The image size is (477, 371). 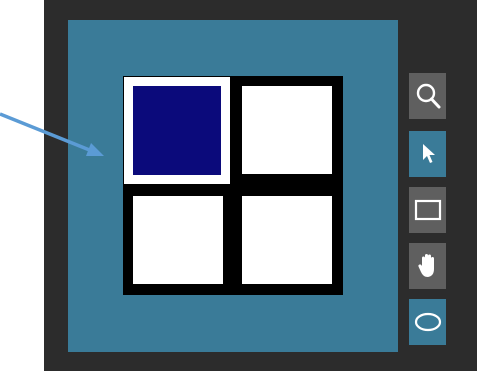 I want to click on tool-palette, so click(x=427, y=211).